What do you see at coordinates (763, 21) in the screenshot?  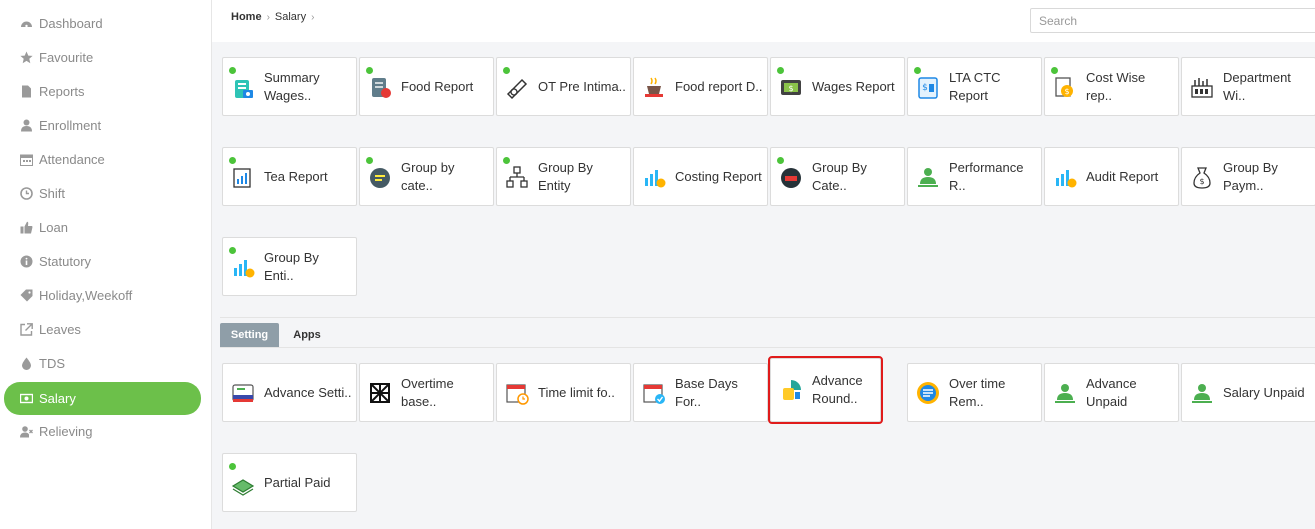 I see `top-bar: Home › Salary ›` at bounding box center [763, 21].